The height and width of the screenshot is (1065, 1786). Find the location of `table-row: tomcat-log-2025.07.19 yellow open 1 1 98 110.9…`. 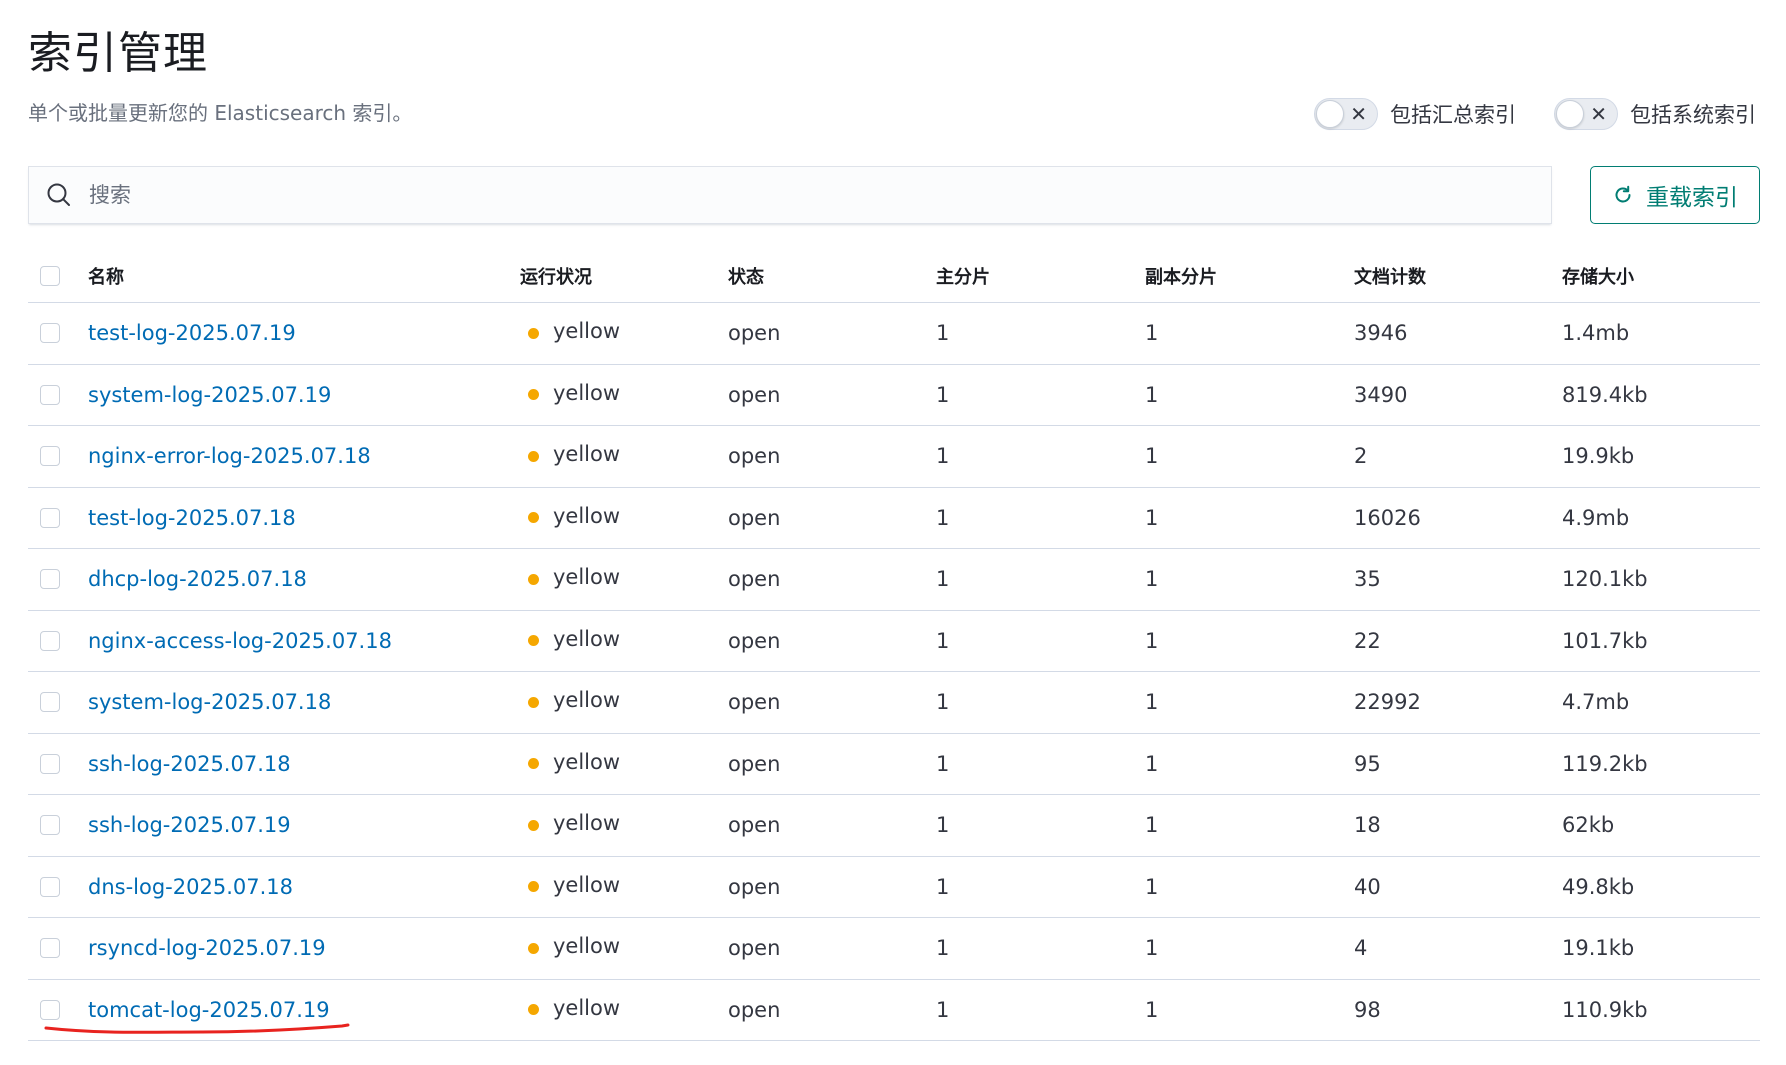

table-row: tomcat-log-2025.07.19 yellow open 1 1 98 110.9… is located at coordinates (894, 1010).